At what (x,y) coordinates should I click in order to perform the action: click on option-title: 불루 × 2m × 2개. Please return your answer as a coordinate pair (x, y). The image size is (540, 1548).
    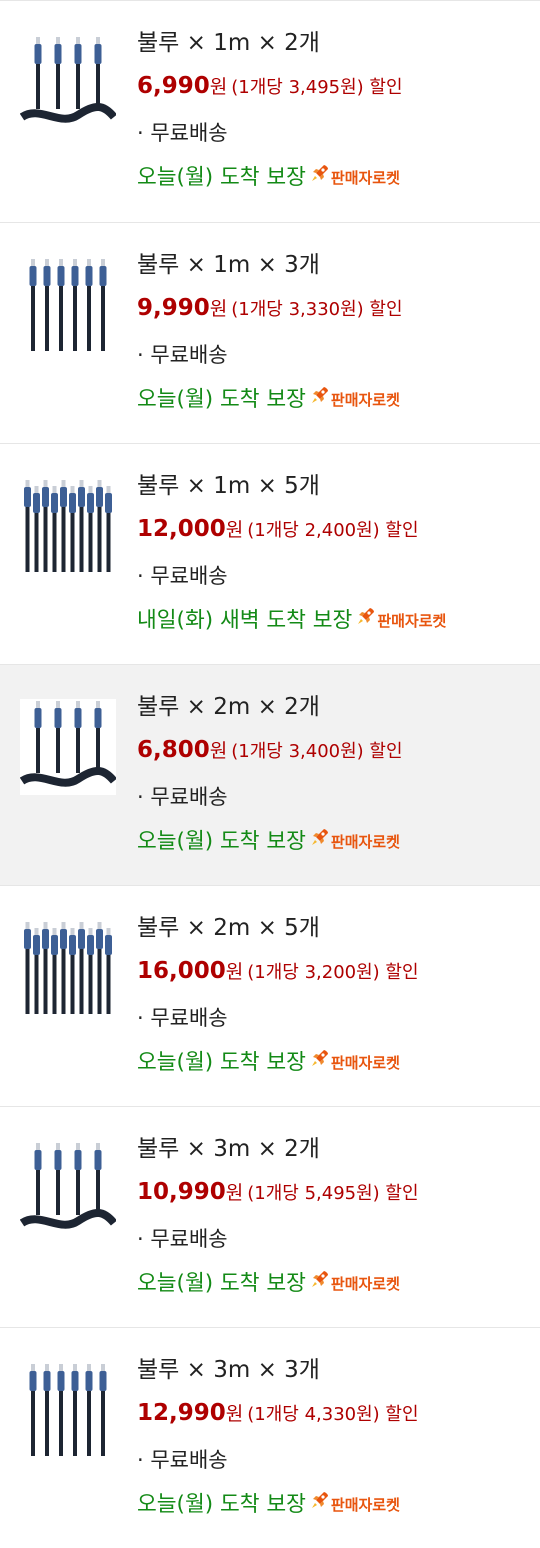
    Looking at the image, I should click on (228, 707).